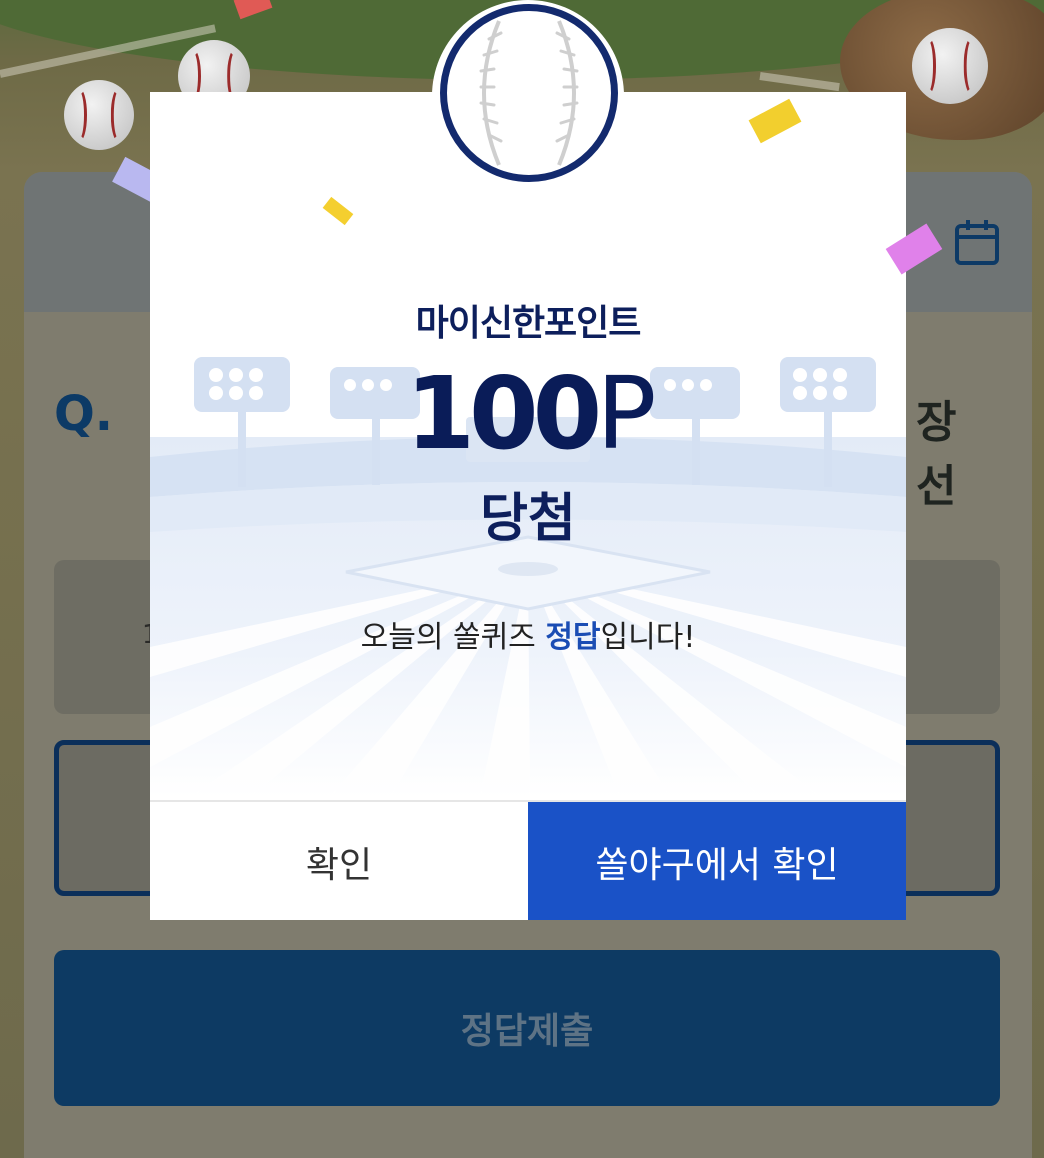  What do you see at coordinates (527, 1031) in the screenshot?
I see `submit-answer-label: 정답제출` at bounding box center [527, 1031].